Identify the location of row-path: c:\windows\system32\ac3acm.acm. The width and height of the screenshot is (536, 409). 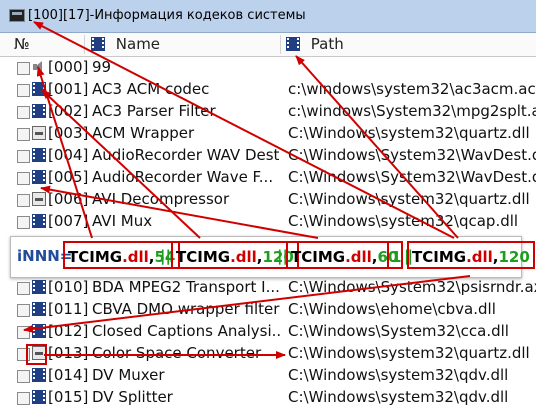
(412, 89).